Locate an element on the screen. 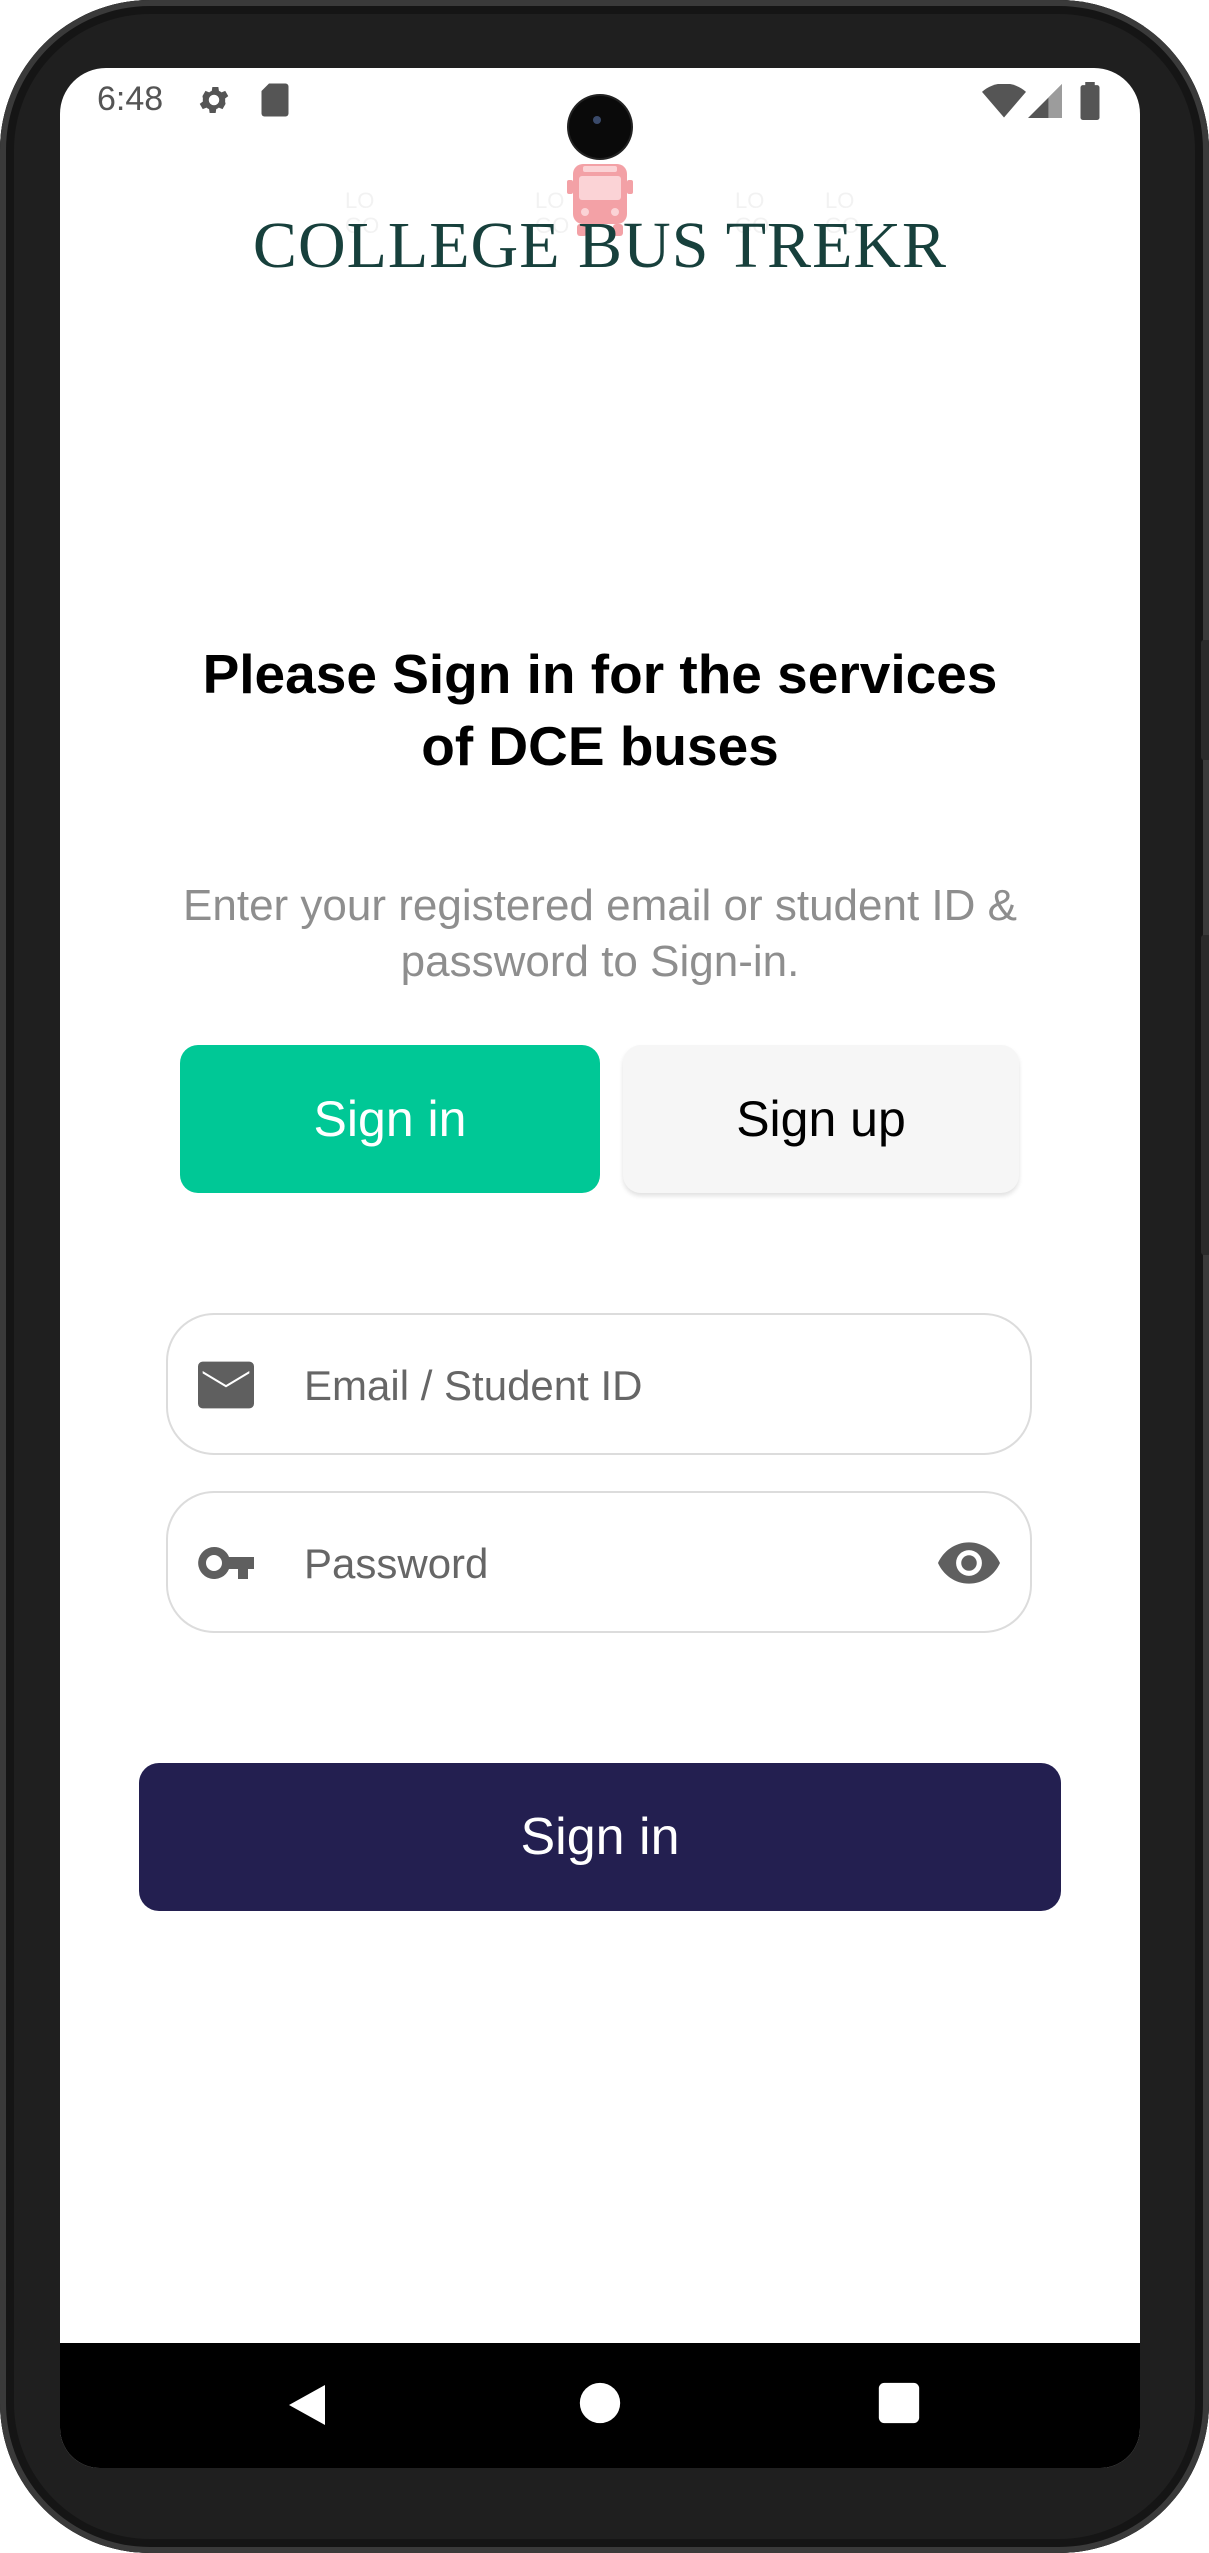 Image resolution: width=1209 pixels, height=2553 pixels. key-icon is located at coordinates (226, 1562).